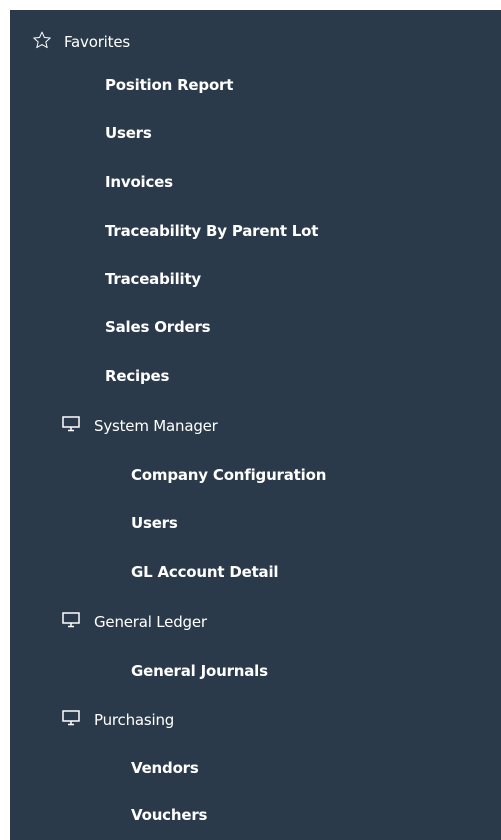 The width and height of the screenshot is (501, 840). I want to click on star-outline-icon, so click(42, 42).